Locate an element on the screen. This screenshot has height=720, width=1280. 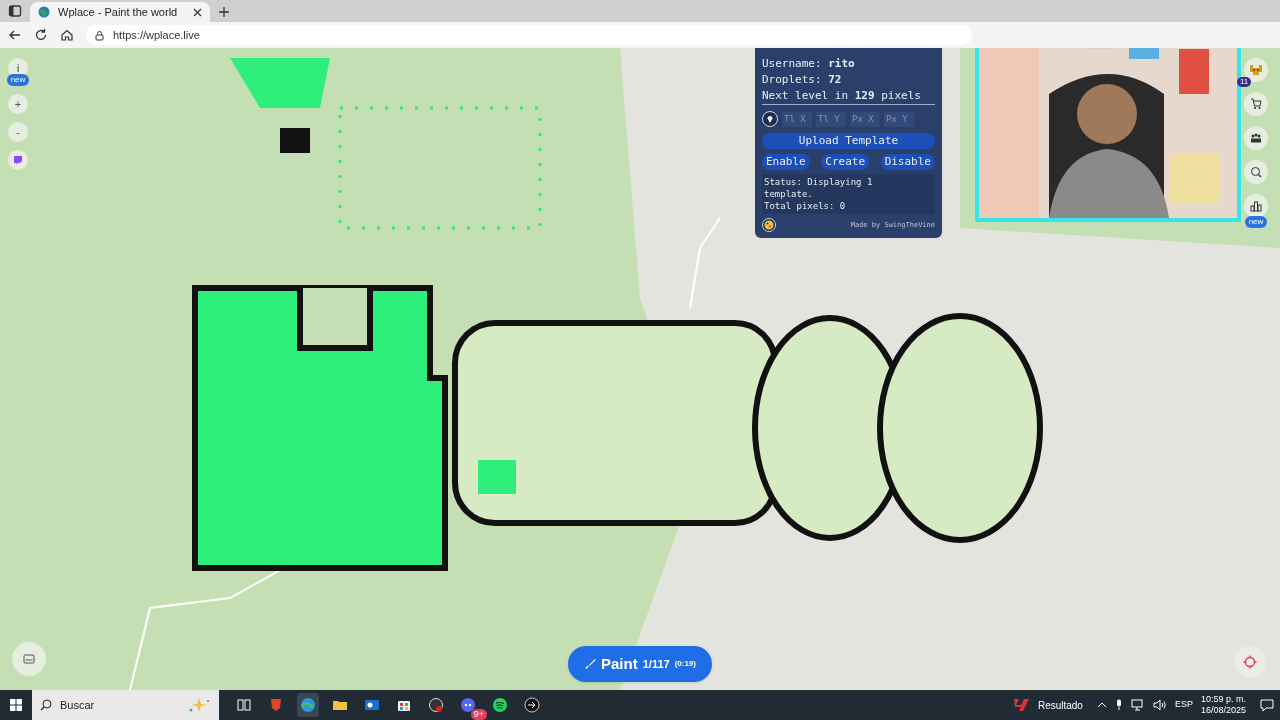
clock-date: 16/08/2025 is located at coordinates (1223, 710).